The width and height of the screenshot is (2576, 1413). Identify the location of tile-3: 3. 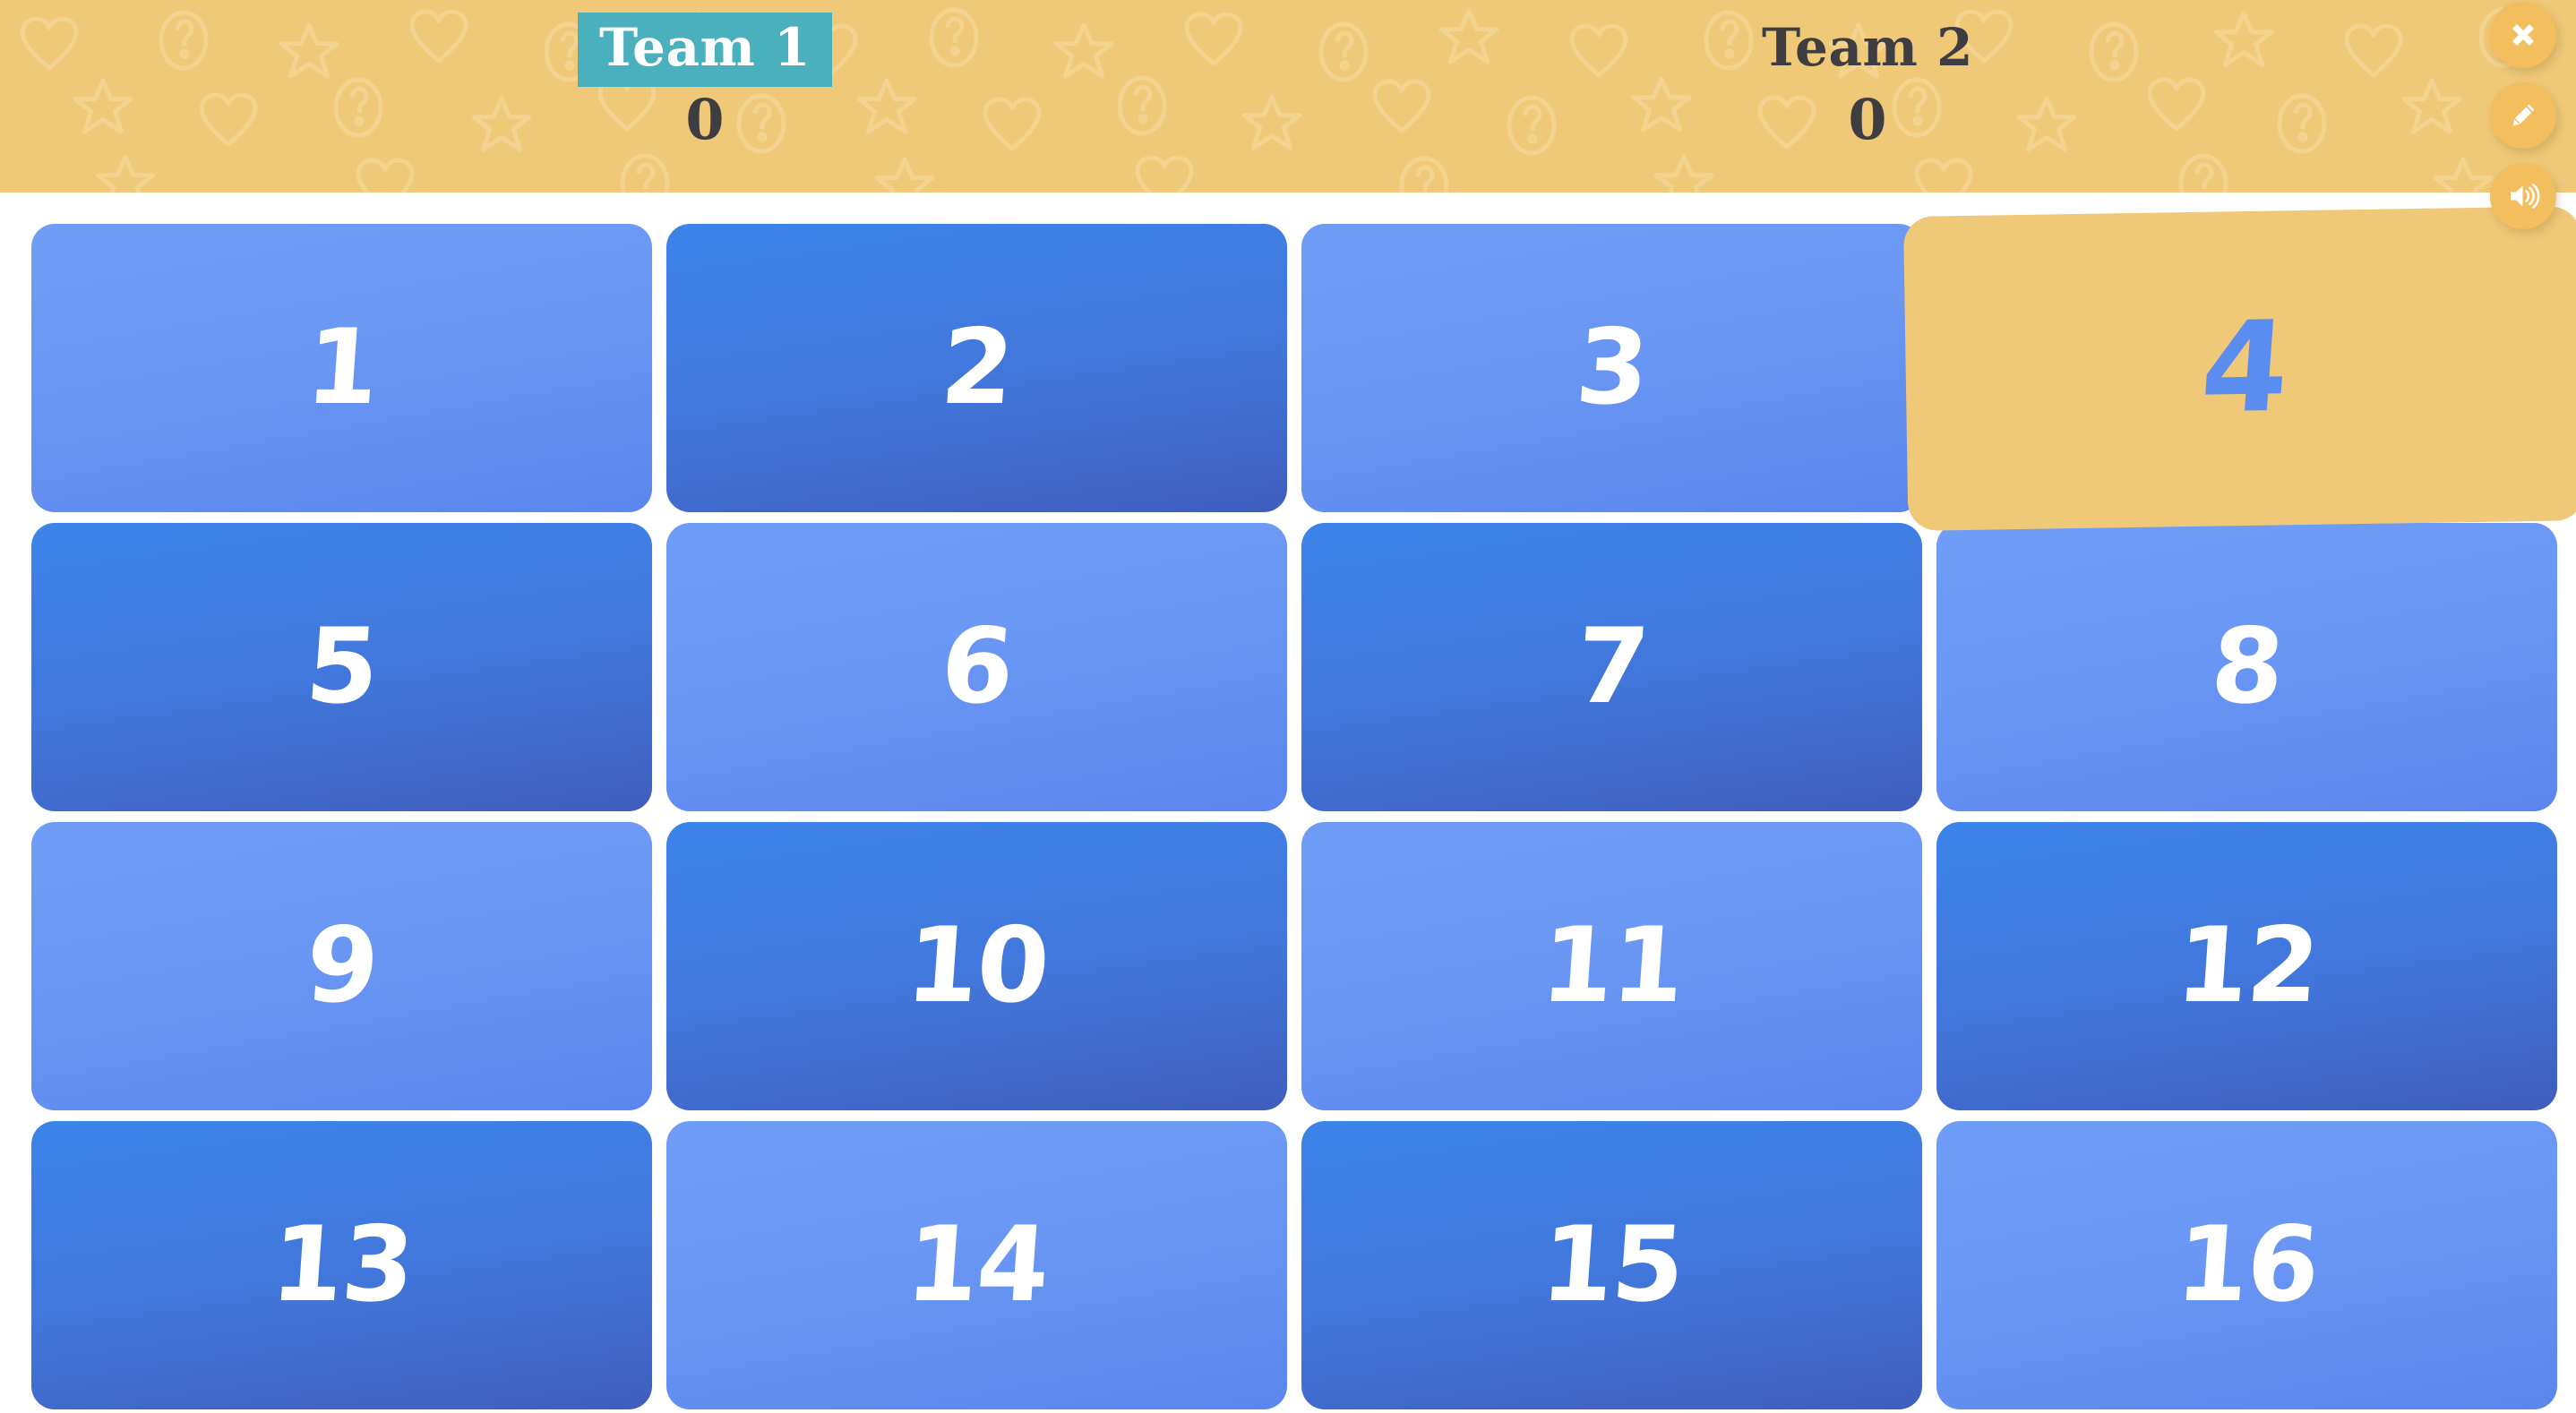
(1611, 368).